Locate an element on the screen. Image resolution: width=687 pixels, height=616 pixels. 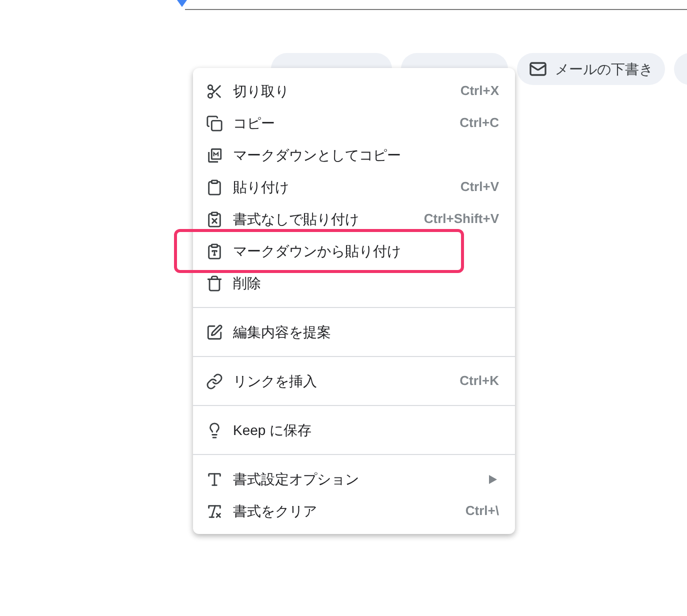
menu-item: Keep に保存 is located at coordinates (354, 430).